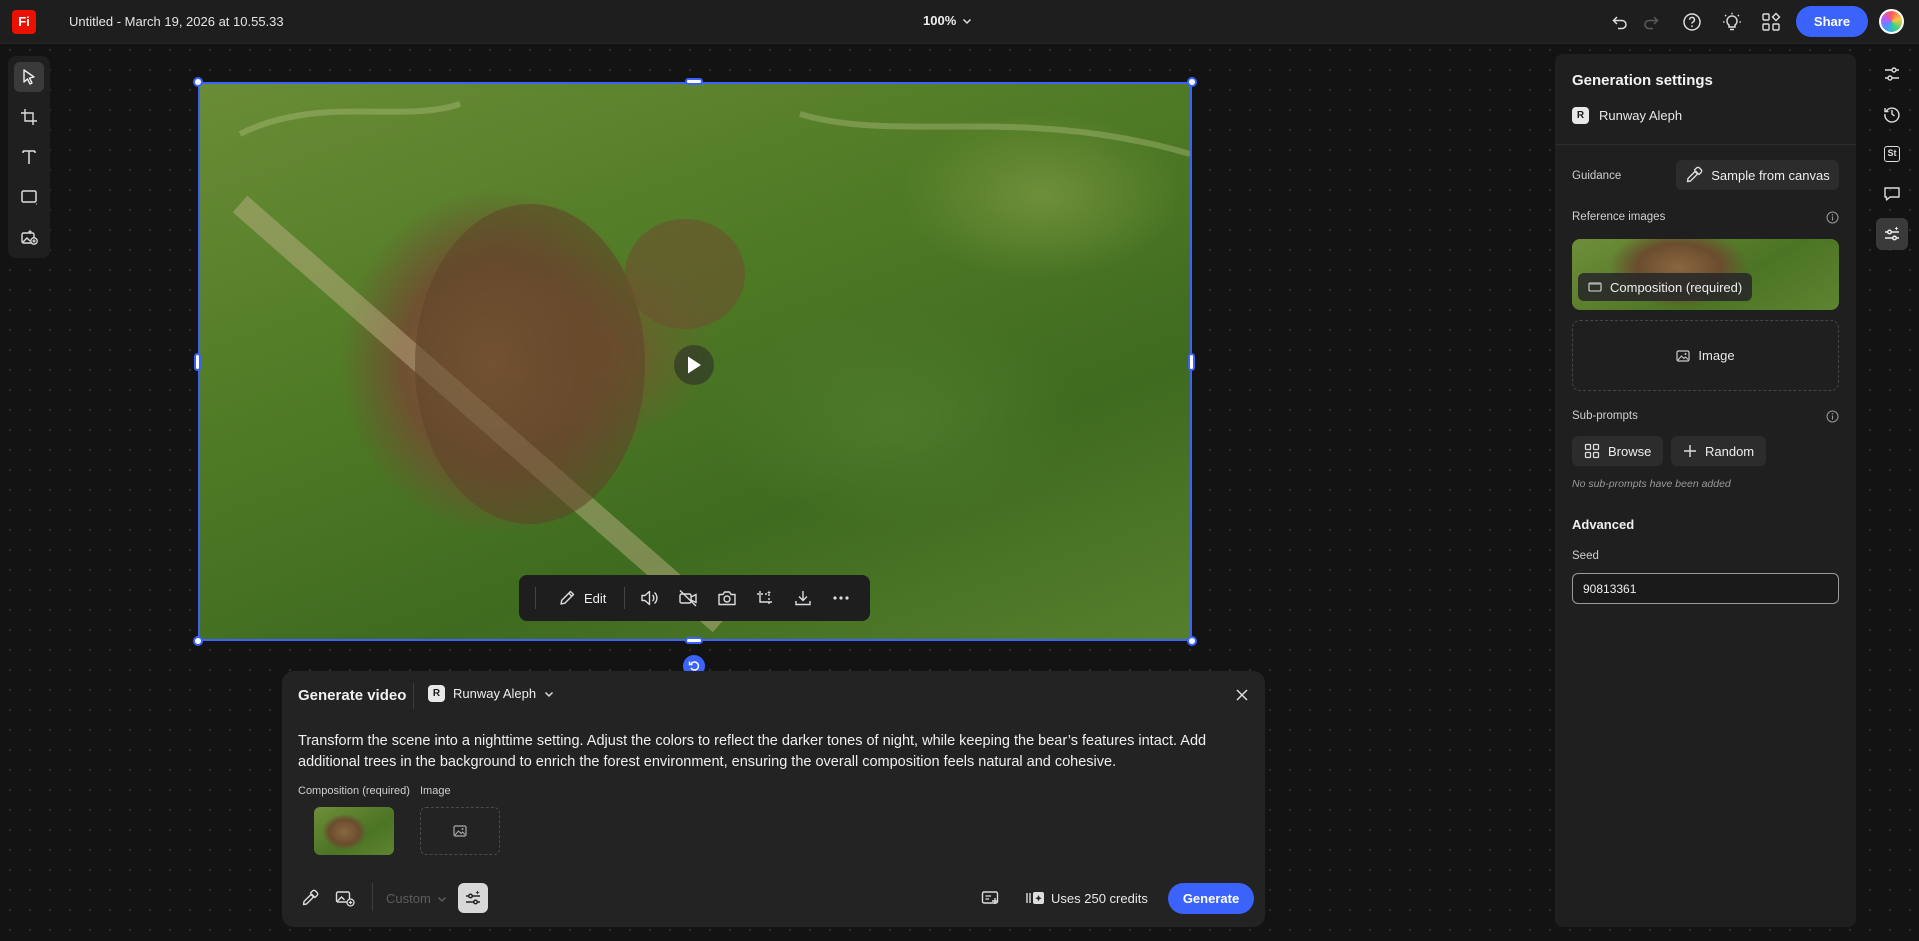  I want to click on comments-button, so click(1892, 194).